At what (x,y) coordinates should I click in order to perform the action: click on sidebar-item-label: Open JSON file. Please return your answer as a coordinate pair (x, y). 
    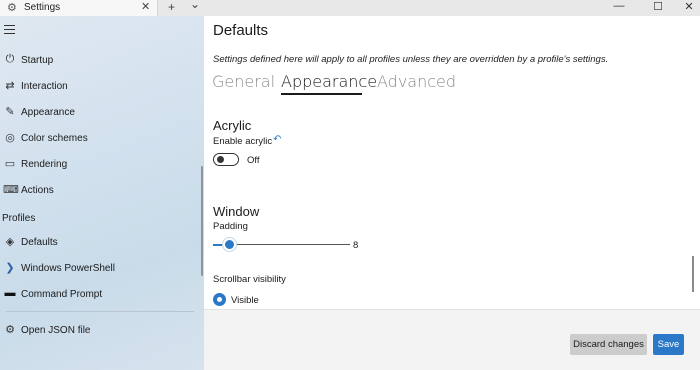
    Looking at the image, I should click on (56, 330).